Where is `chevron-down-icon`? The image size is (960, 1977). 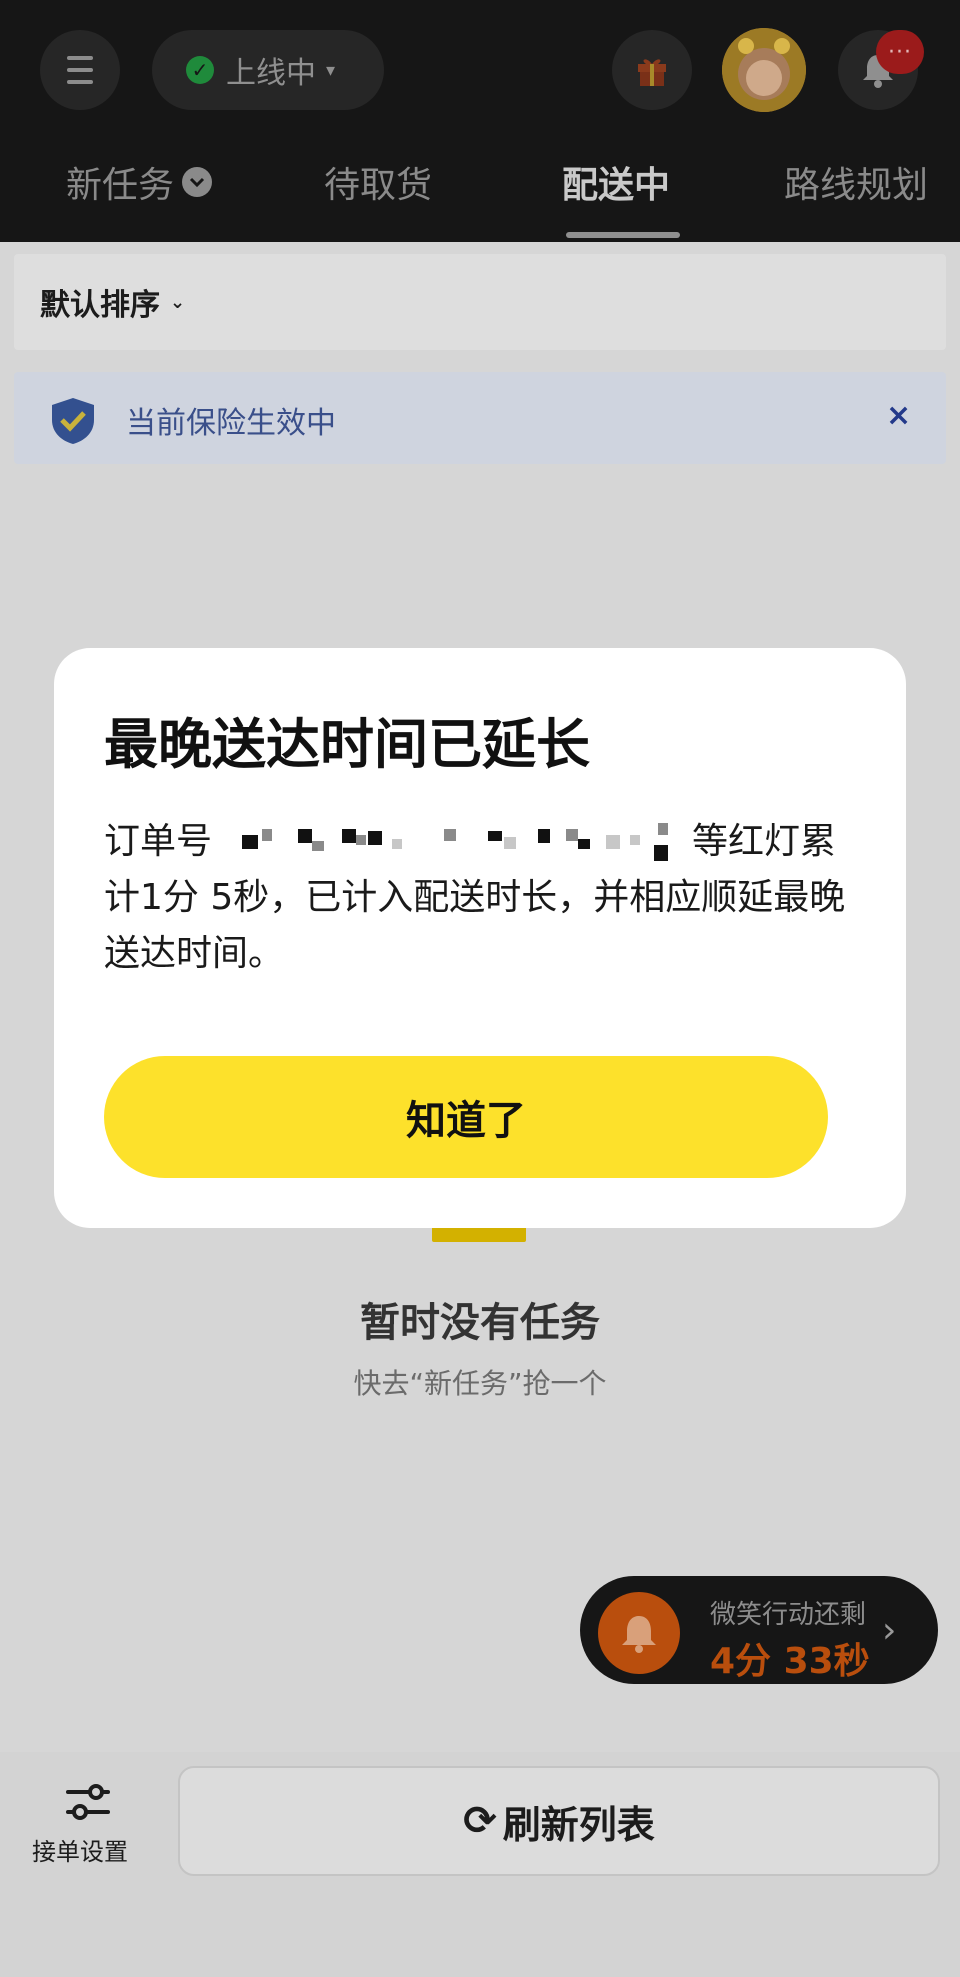
chevron-down-icon is located at coordinates (197, 182).